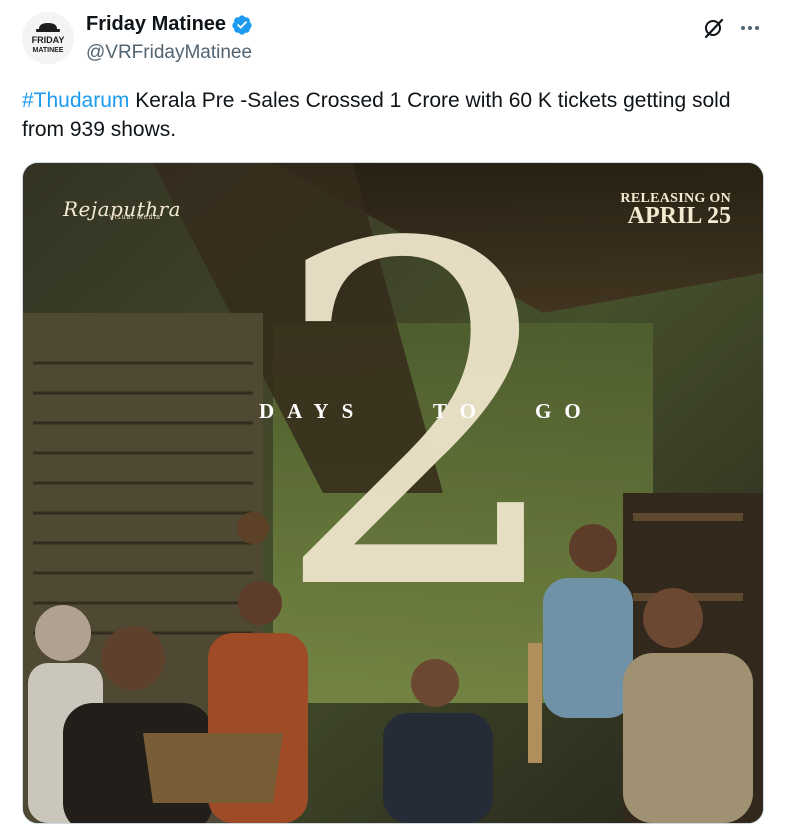 This screenshot has height=824, width=807. I want to click on avatar-logo-icon: FRIDAY MATINEE, so click(48, 38).